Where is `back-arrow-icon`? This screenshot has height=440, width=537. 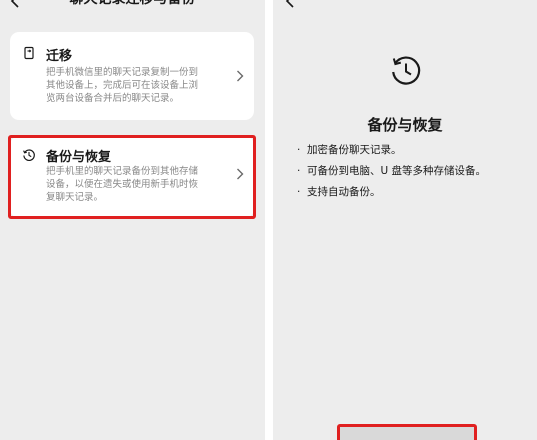 back-arrow-icon is located at coordinates (290, 4).